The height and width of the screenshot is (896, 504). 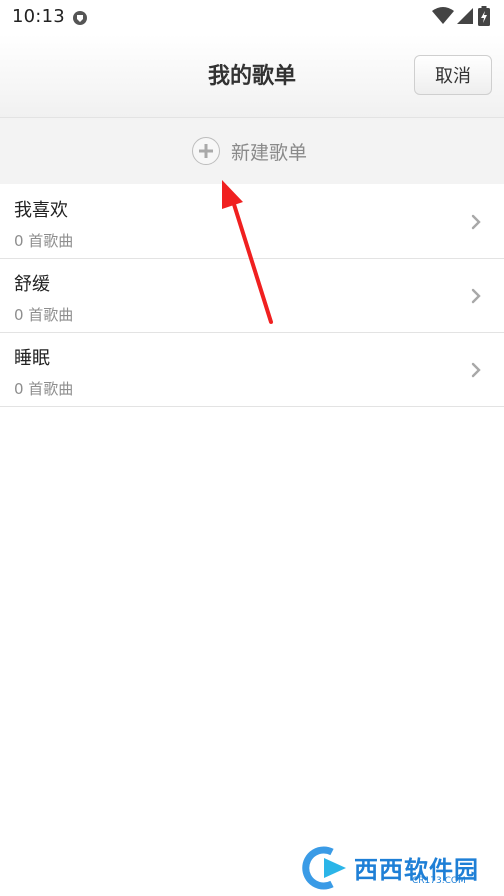 I want to click on watermark-sub: CR173.COM, so click(x=439, y=881).